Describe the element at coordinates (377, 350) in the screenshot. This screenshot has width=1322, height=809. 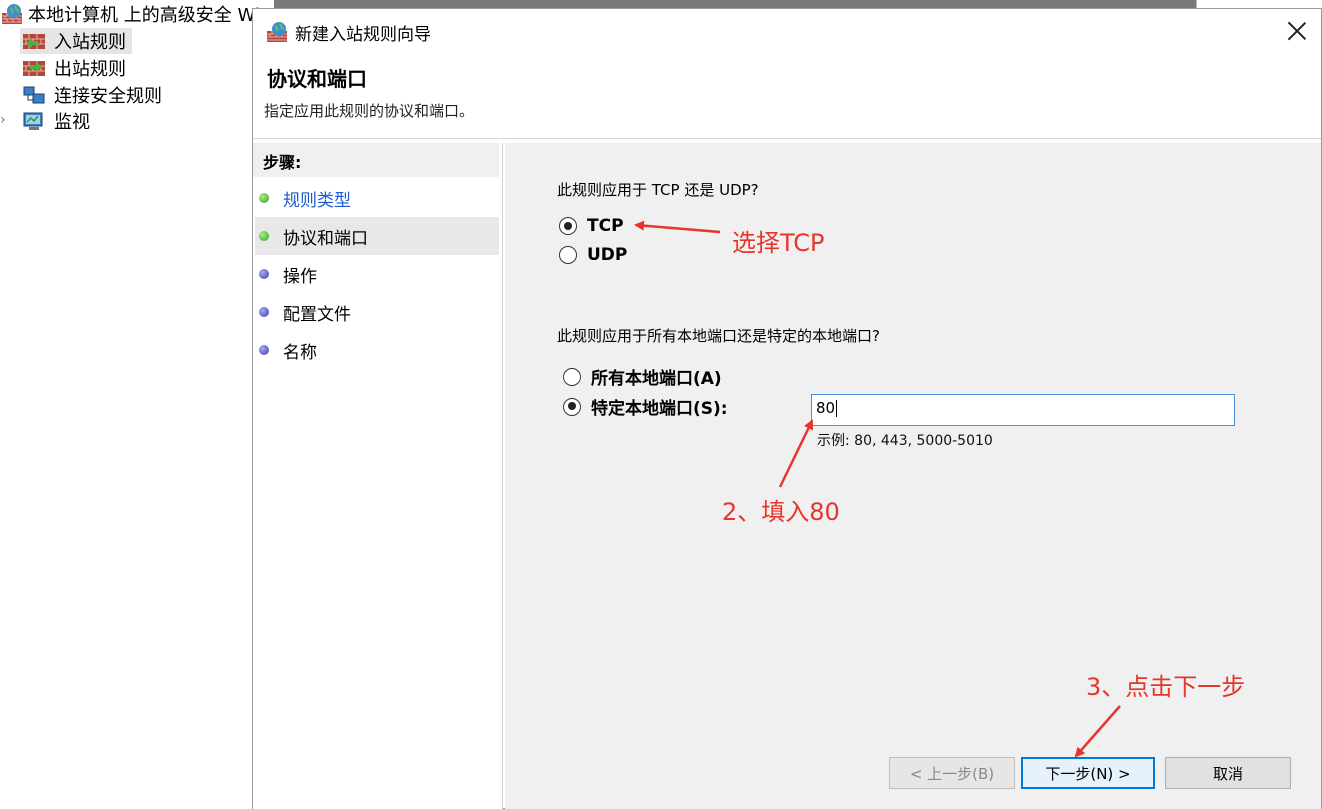
I see `step-name: 名称` at that location.